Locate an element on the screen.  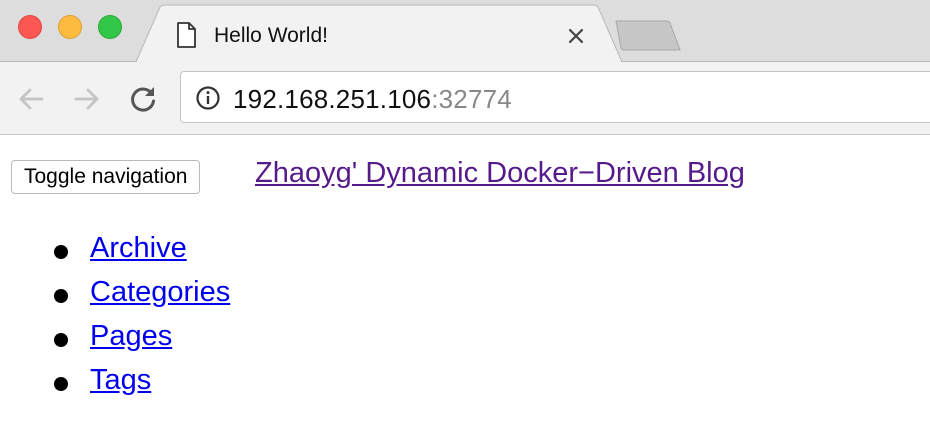
nav-link-pages: Pages is located at coordinates (131, 336).